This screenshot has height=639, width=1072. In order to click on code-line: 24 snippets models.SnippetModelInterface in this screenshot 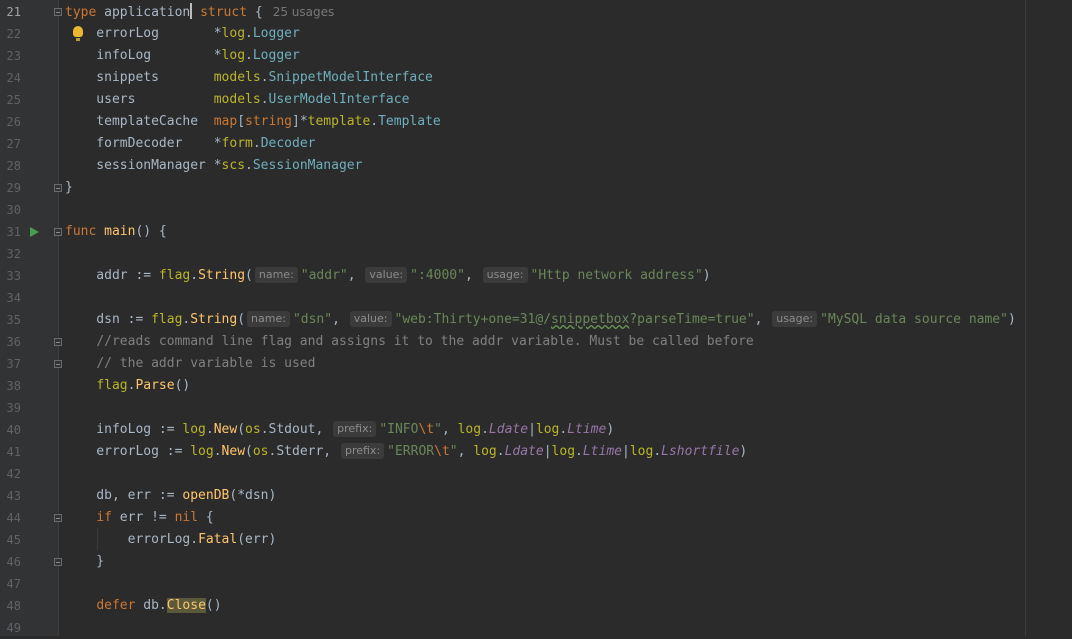, I will do `click(536, 78)`.